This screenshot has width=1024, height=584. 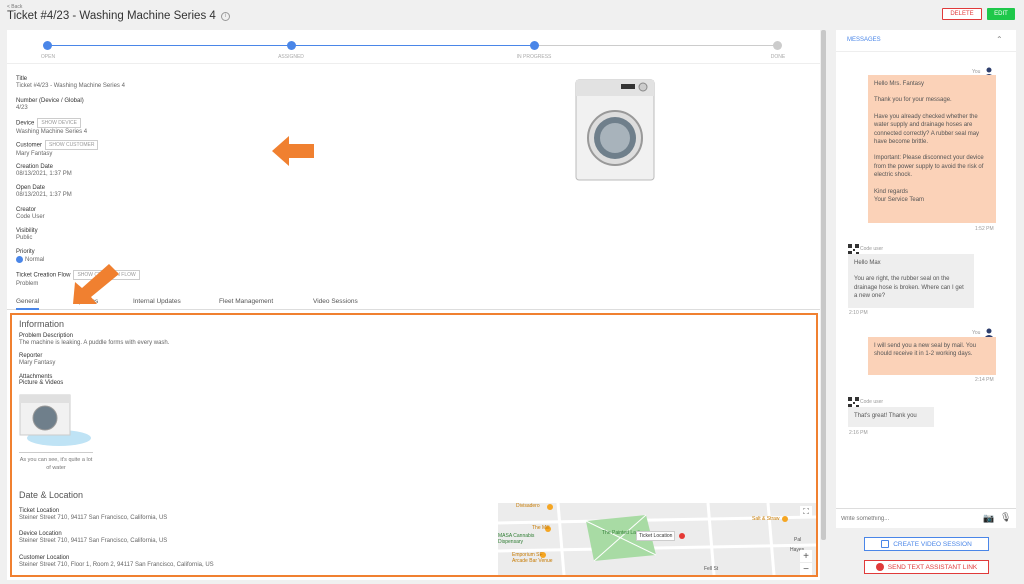 What do you see at coordinates (111, 16) in the screenshot?
I see `page-title-text: Ticket #4/23 - Washing Machine Series 4` at bounding box center [111, 16].